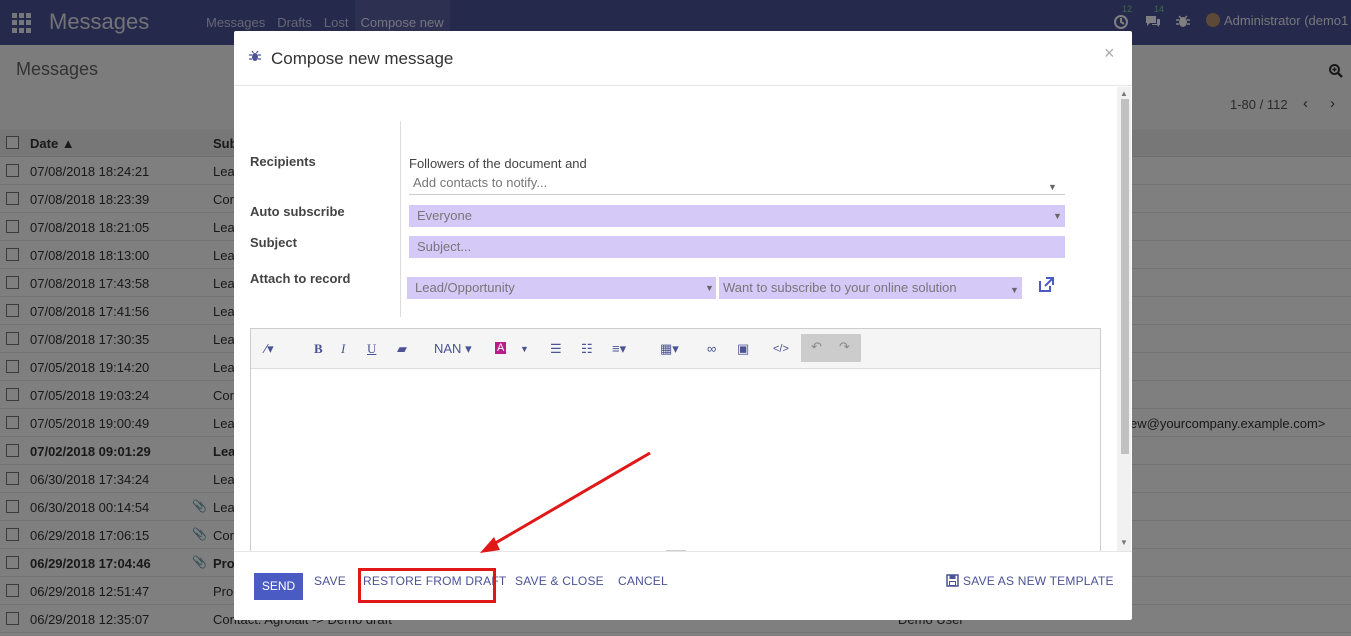  I want to click on model-value: Lead/Opportunity, so click(465, 287).